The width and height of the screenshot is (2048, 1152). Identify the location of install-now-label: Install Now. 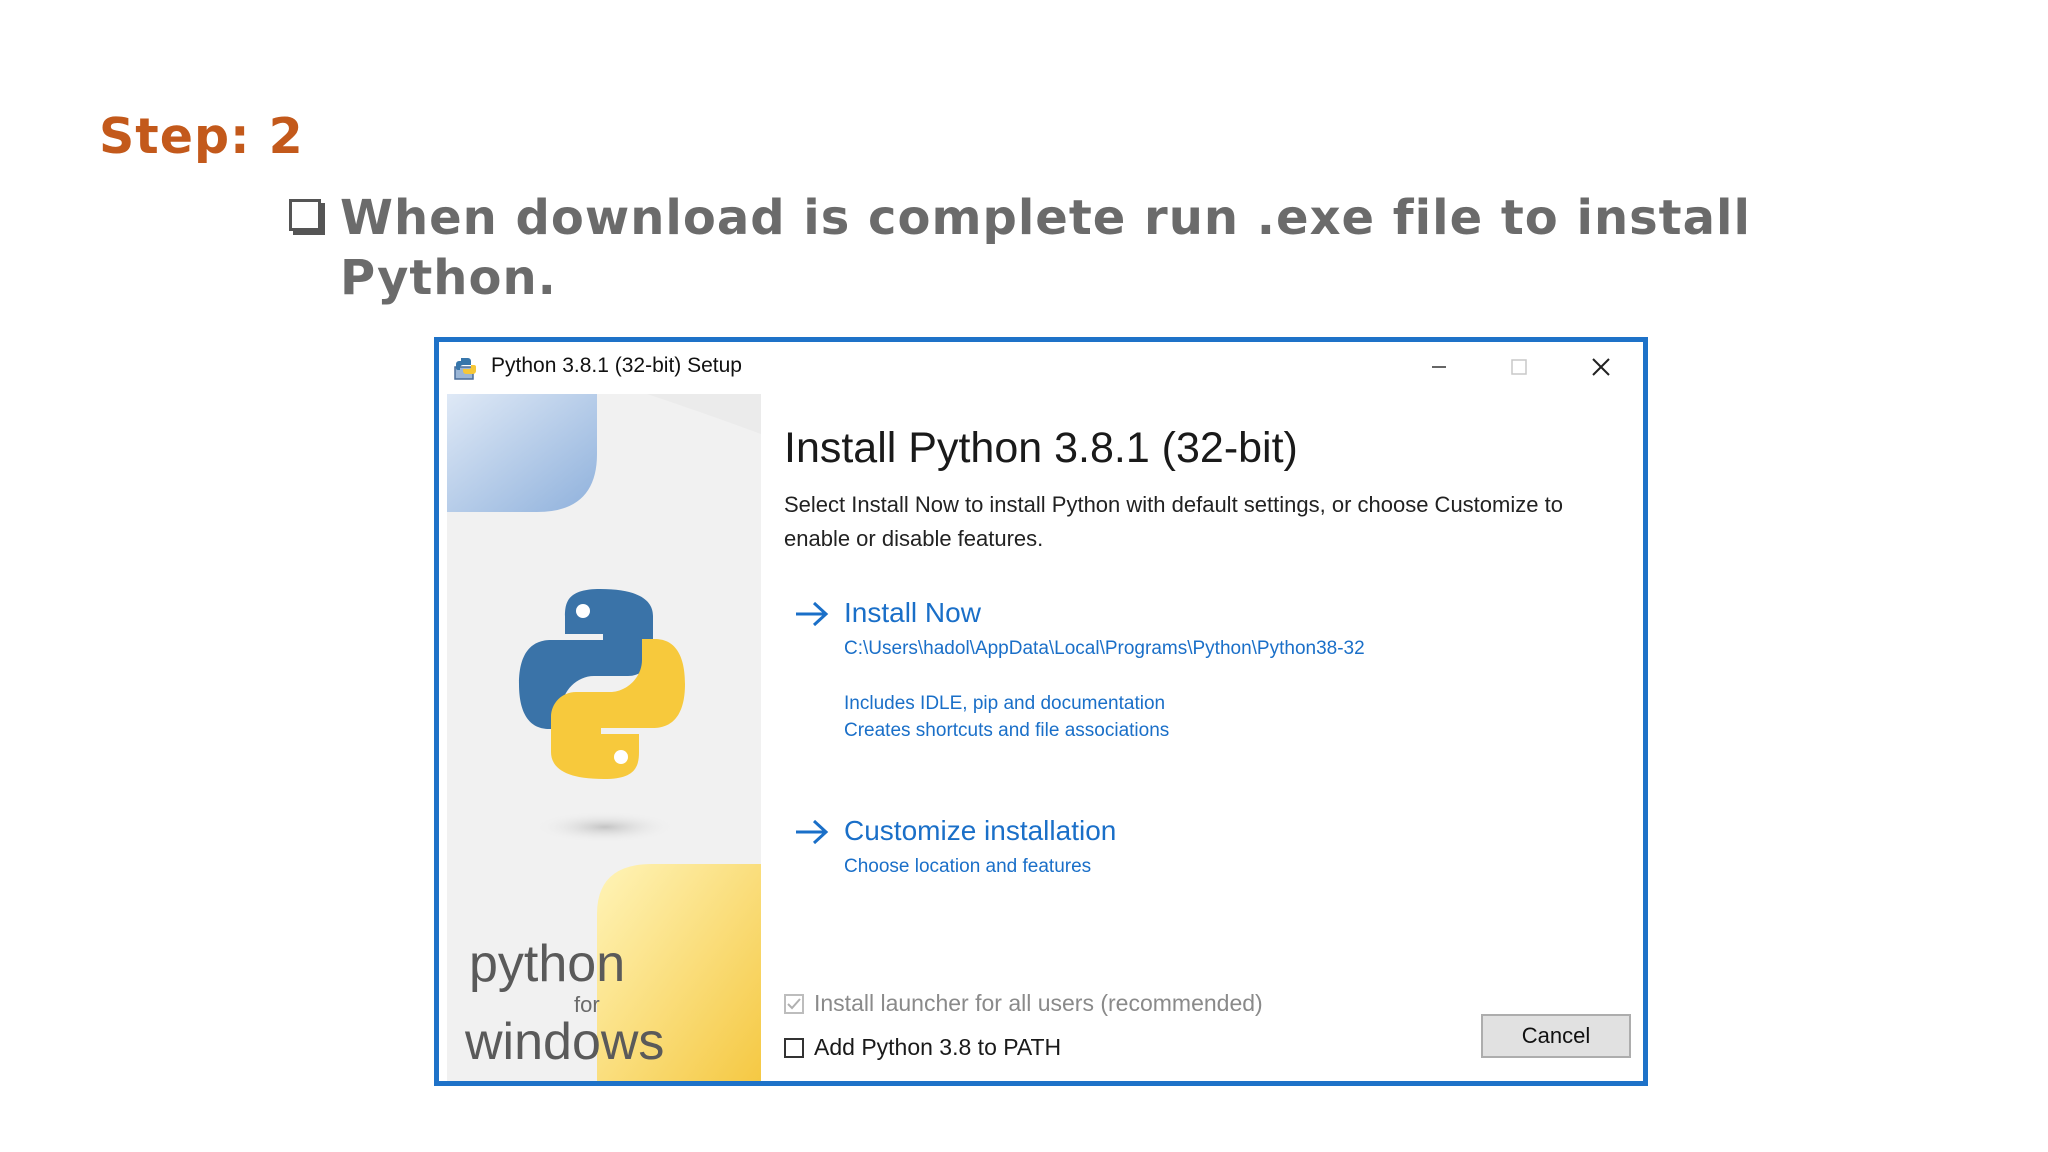
(912, 613).